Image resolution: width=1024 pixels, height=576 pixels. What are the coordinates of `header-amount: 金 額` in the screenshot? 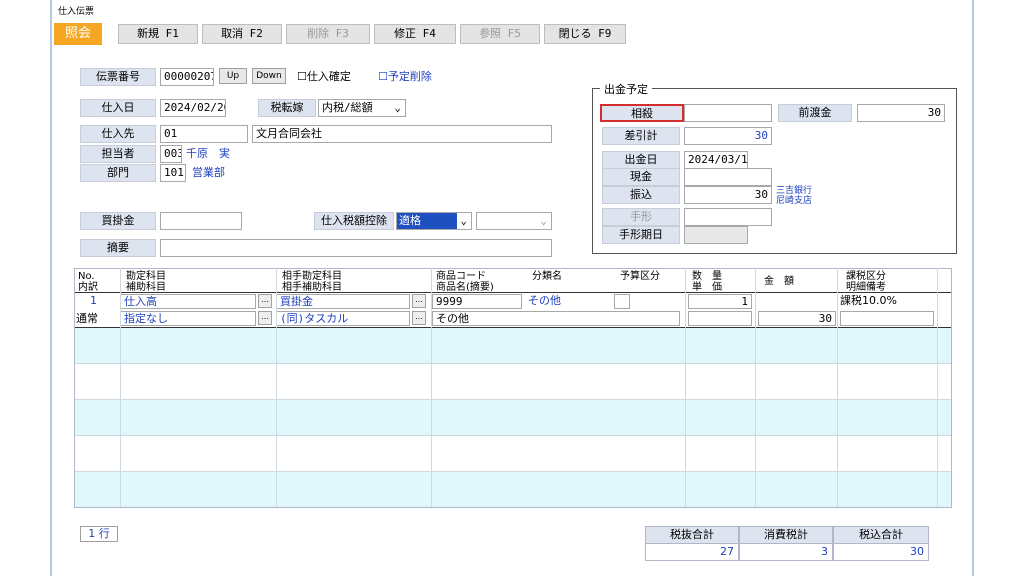 It's located at (779, 281).